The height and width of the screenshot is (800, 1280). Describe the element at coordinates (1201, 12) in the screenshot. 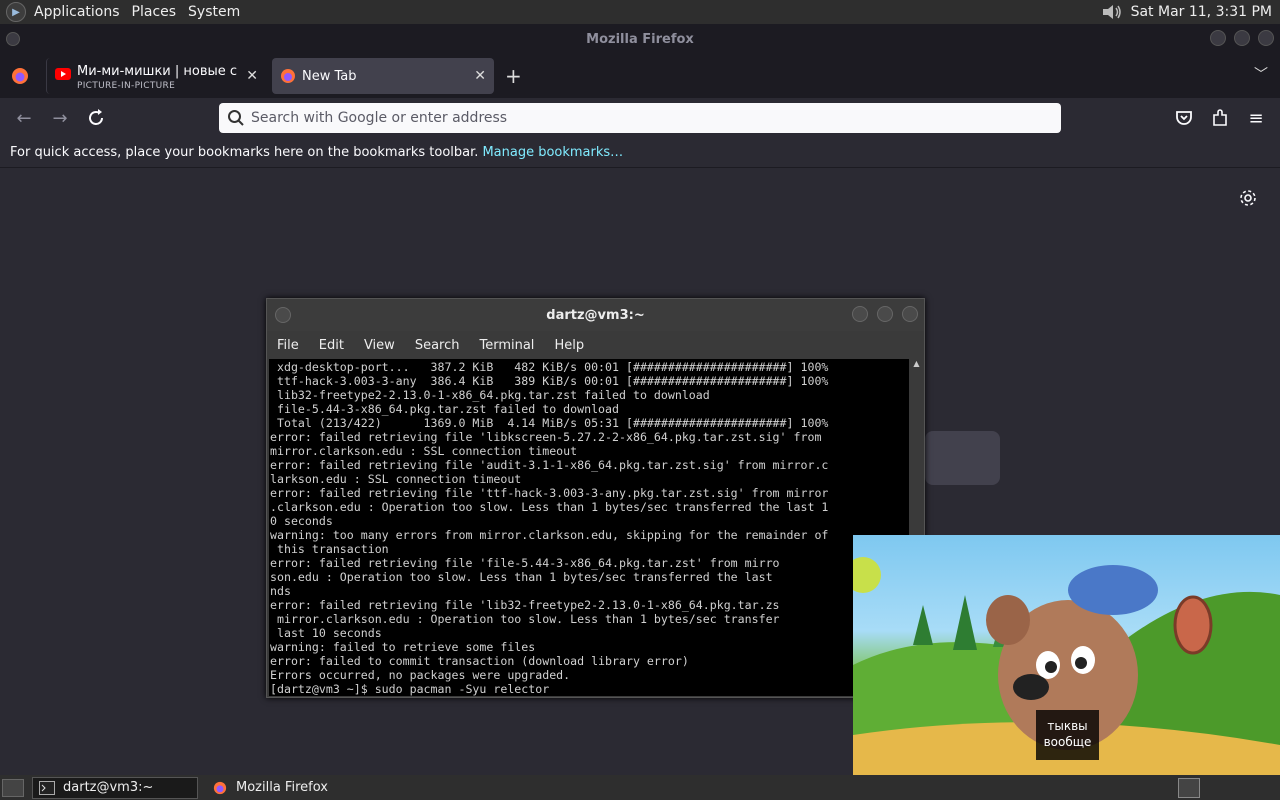

I see `clock: Sat Mar 11, 3:31 PM` at that location.